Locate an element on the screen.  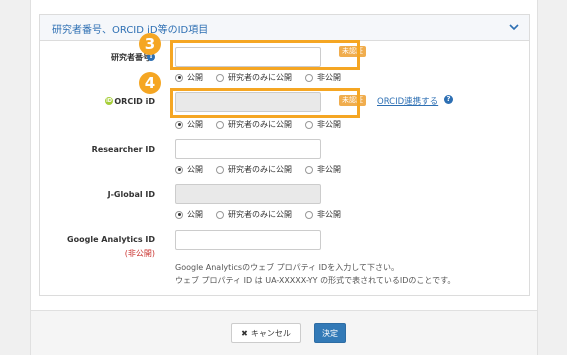
orcid-label: ORCID iD is located at coordinates (134, 101).